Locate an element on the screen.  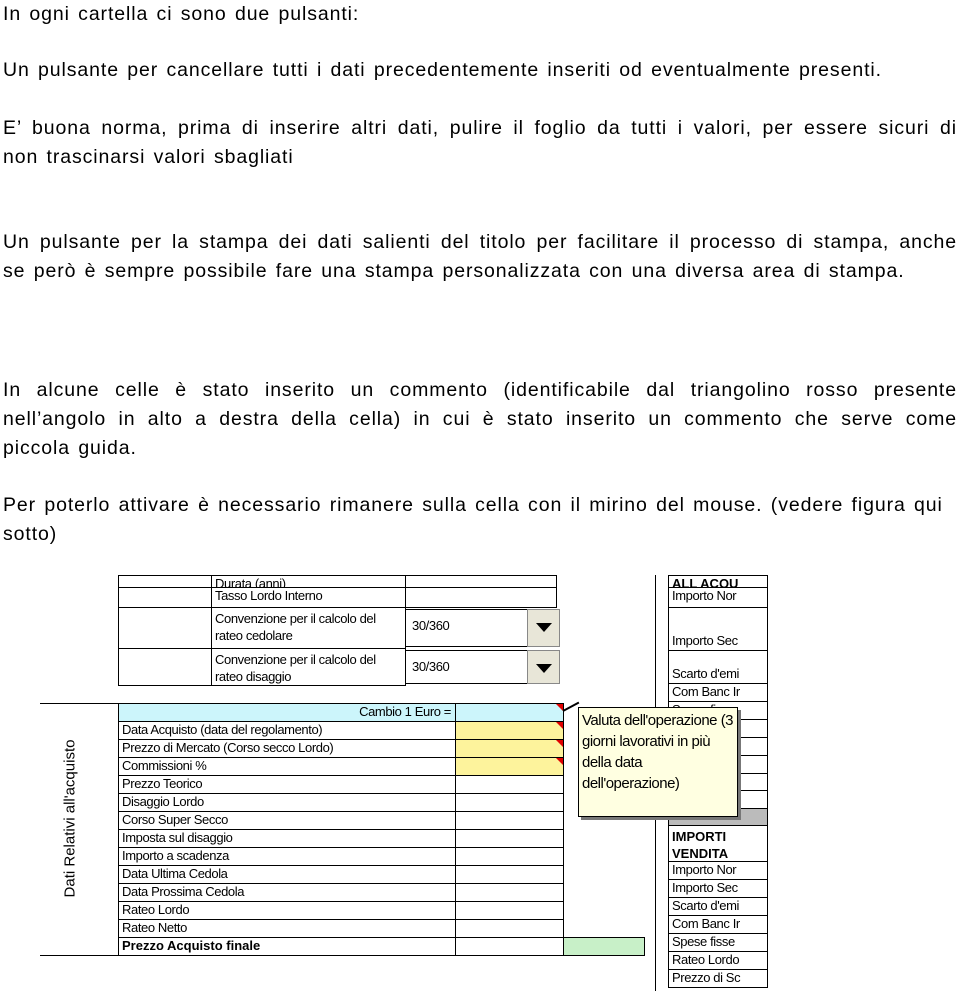
row-label: Prezzo di Mercato (Corso secco Lordo) is located at coordinates (287, 748).